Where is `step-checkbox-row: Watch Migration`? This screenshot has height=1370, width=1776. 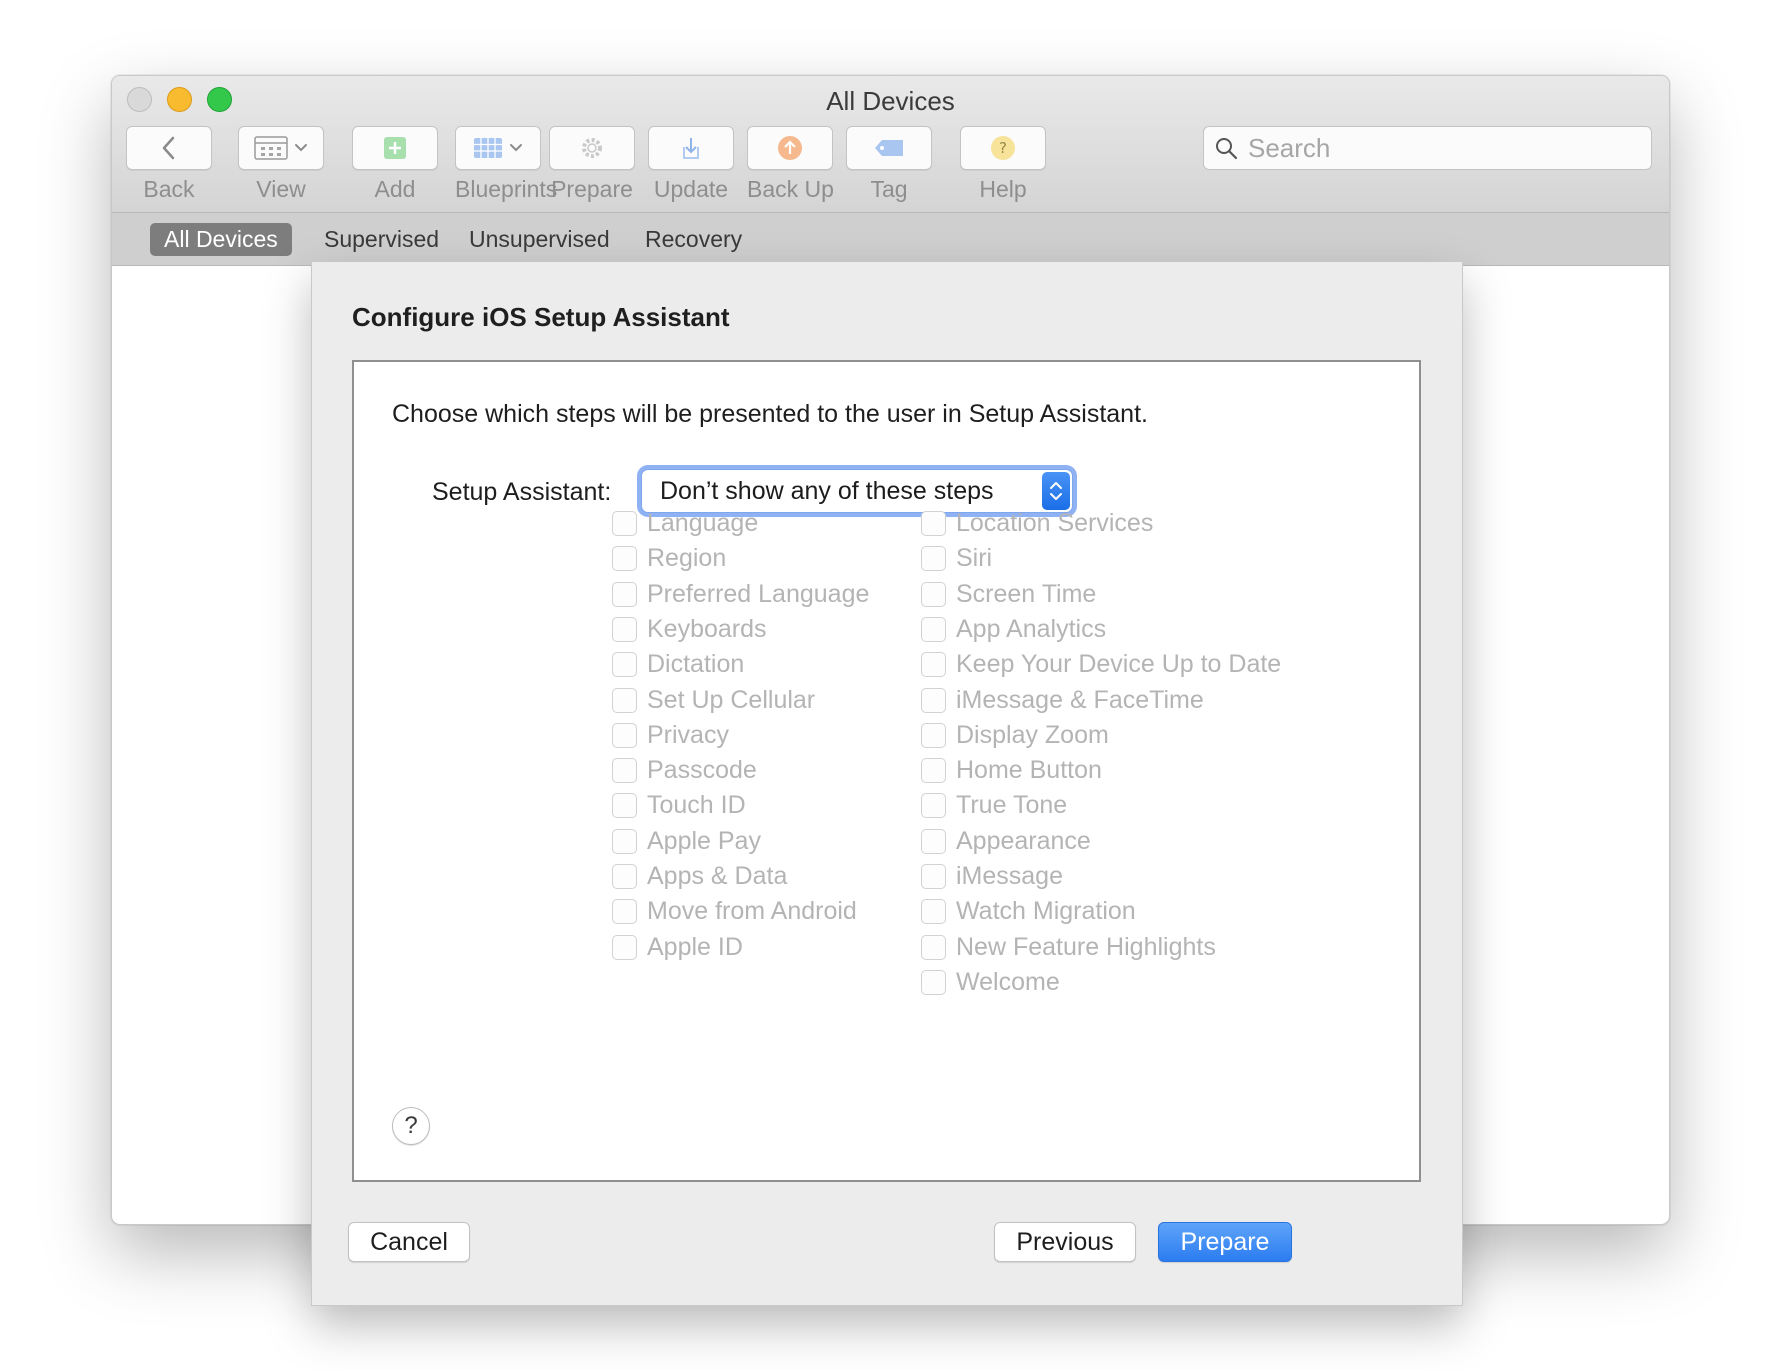 step-checkbox-row: Watch Migration is located at coordinates (1028, 911).